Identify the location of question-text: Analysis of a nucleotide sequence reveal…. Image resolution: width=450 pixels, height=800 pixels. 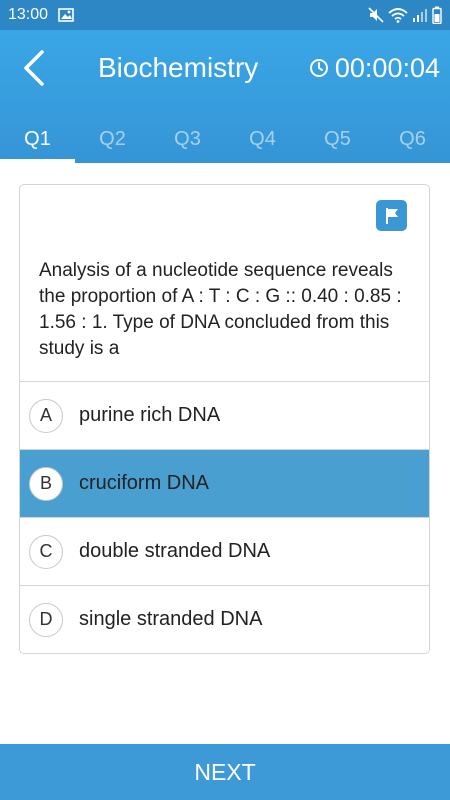
(220, 309).